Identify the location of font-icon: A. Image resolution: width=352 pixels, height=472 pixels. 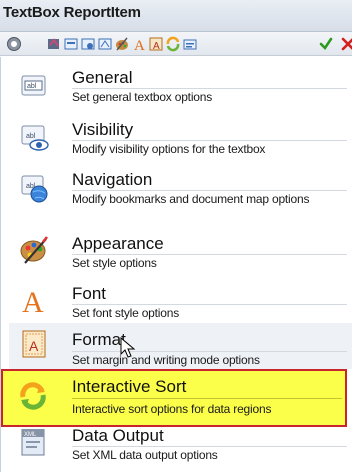
(139, 44).